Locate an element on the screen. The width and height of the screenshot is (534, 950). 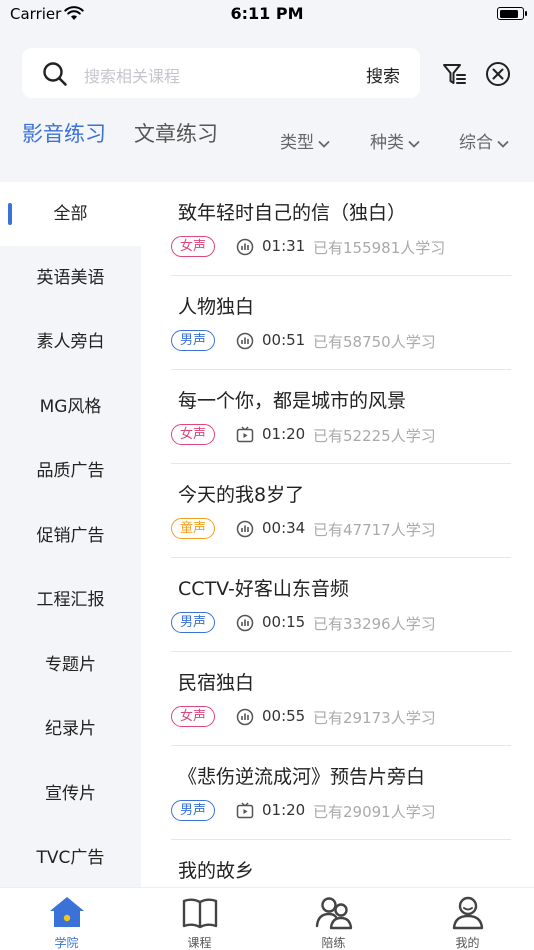
tab-academy: 学院 is located at coordinates (66, 919).